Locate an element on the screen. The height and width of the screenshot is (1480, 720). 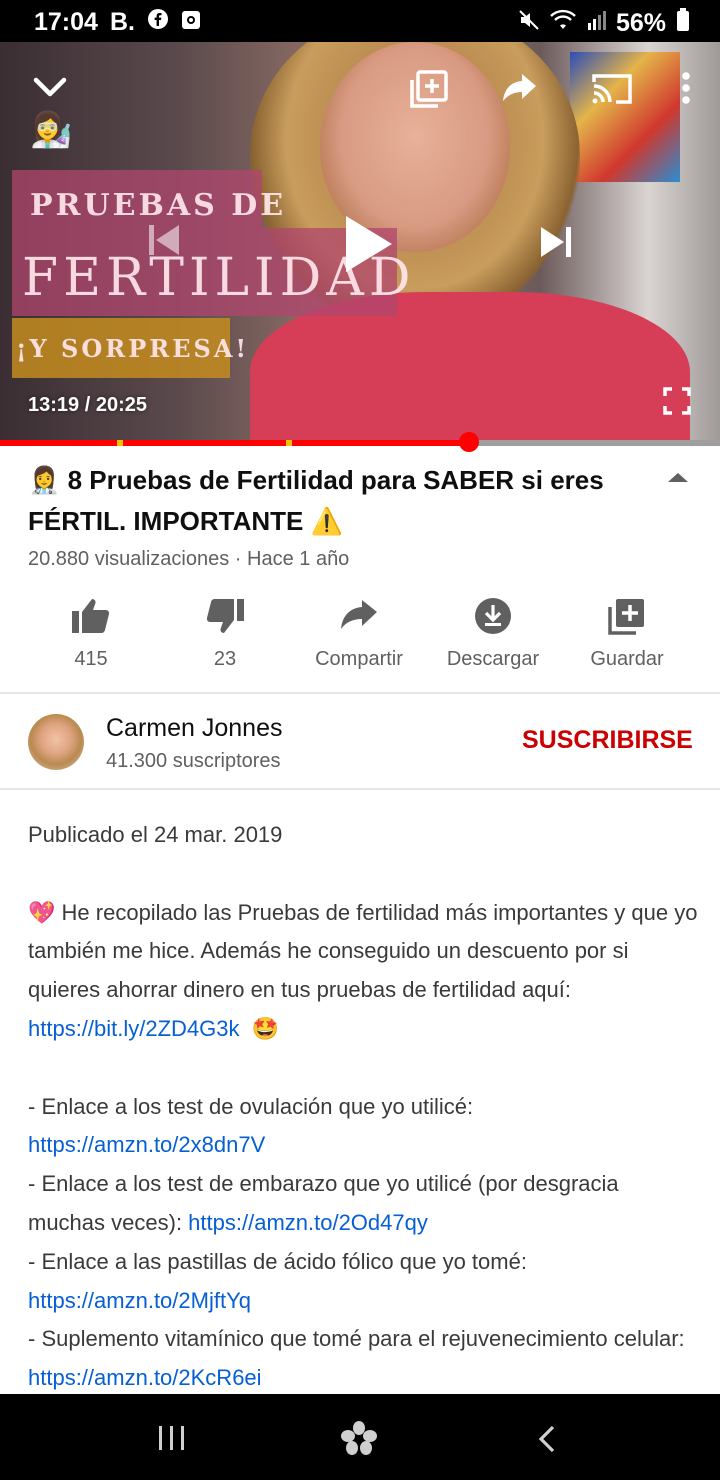
share-arrow-icon is located at coordinates (359, 616).